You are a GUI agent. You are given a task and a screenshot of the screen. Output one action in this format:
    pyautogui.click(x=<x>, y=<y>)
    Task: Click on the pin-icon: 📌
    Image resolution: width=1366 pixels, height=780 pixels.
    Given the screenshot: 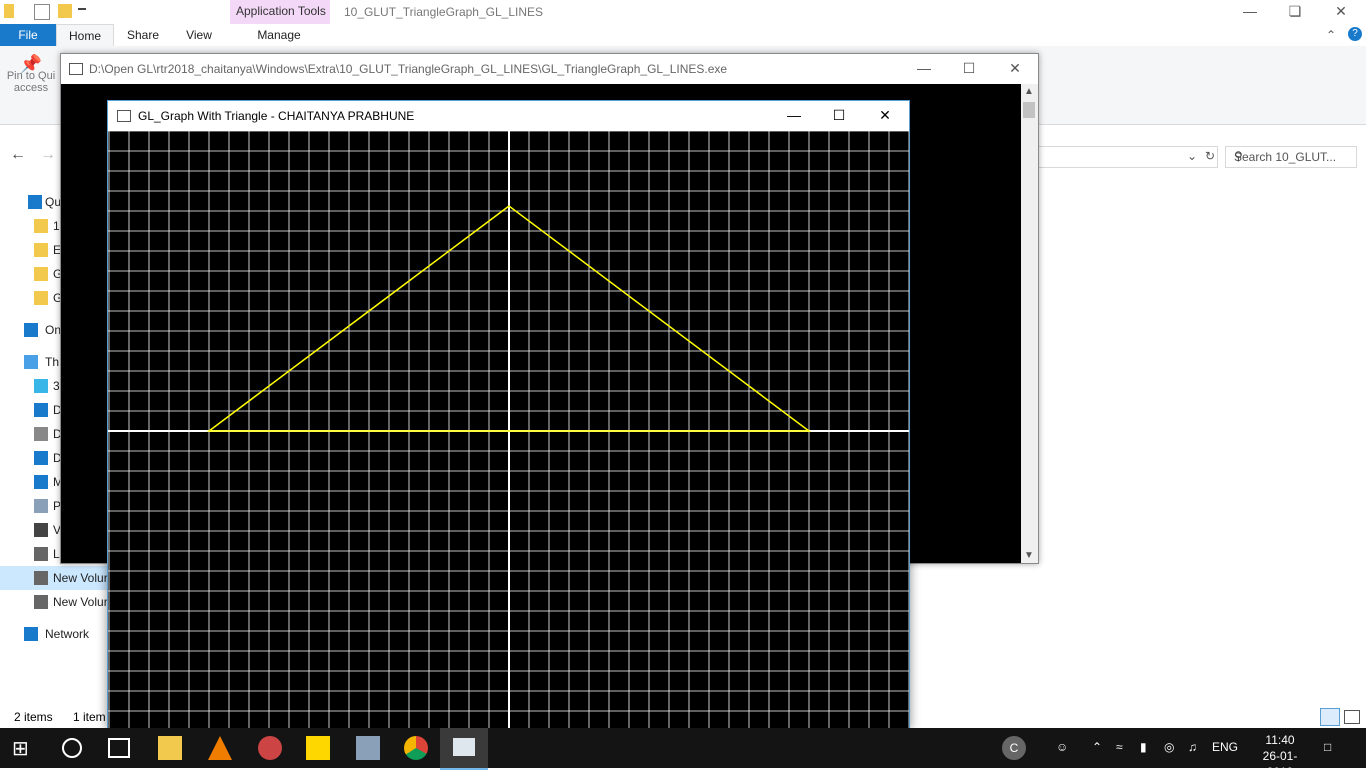 What is the action you would take?
    pyautogui.click(x=31, y=64)
    